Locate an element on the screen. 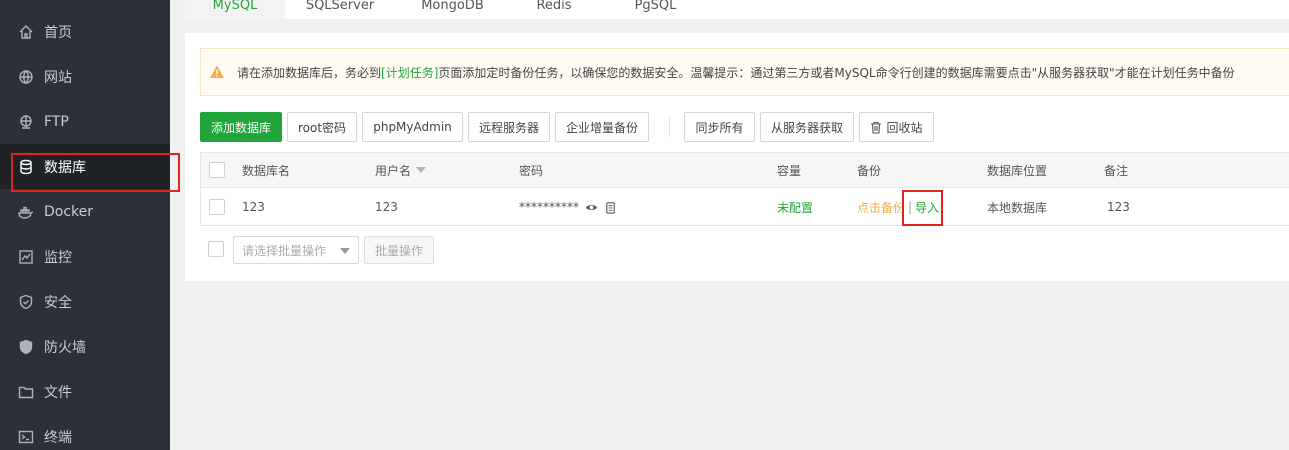 This screenshot has width=1289, height=450. col-header-user-label: 用户名 is located at coordinates (393, 170).